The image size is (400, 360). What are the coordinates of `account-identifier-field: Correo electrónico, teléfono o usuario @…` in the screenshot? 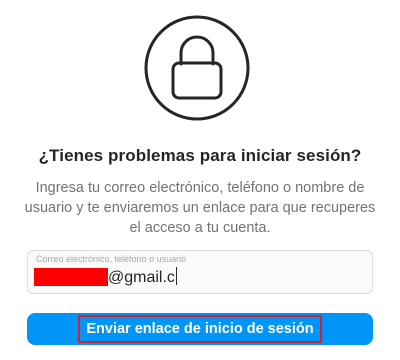 It's located at (200, 272).